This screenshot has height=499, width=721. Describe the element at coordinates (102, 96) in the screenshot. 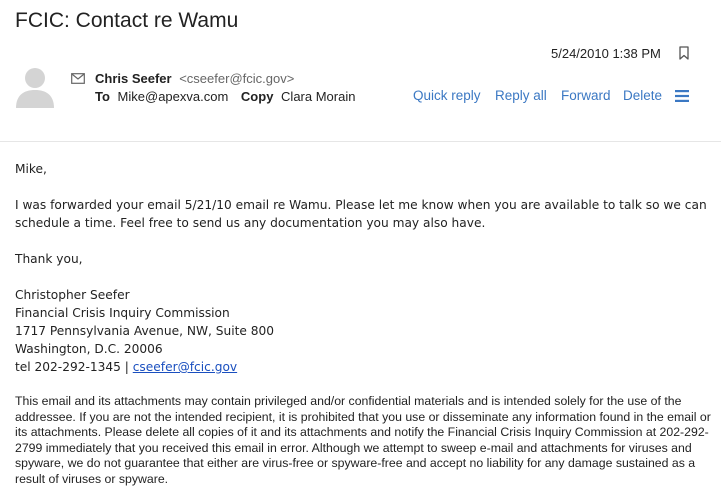

I see `to-label: To` at that location.